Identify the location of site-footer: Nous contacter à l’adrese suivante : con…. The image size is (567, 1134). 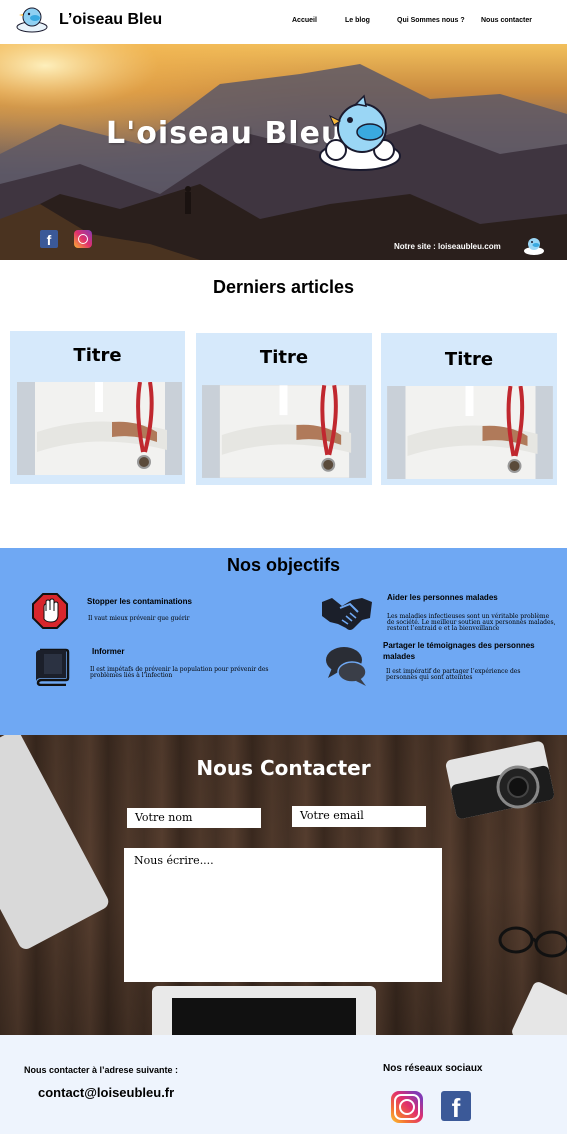
(283, 1084).